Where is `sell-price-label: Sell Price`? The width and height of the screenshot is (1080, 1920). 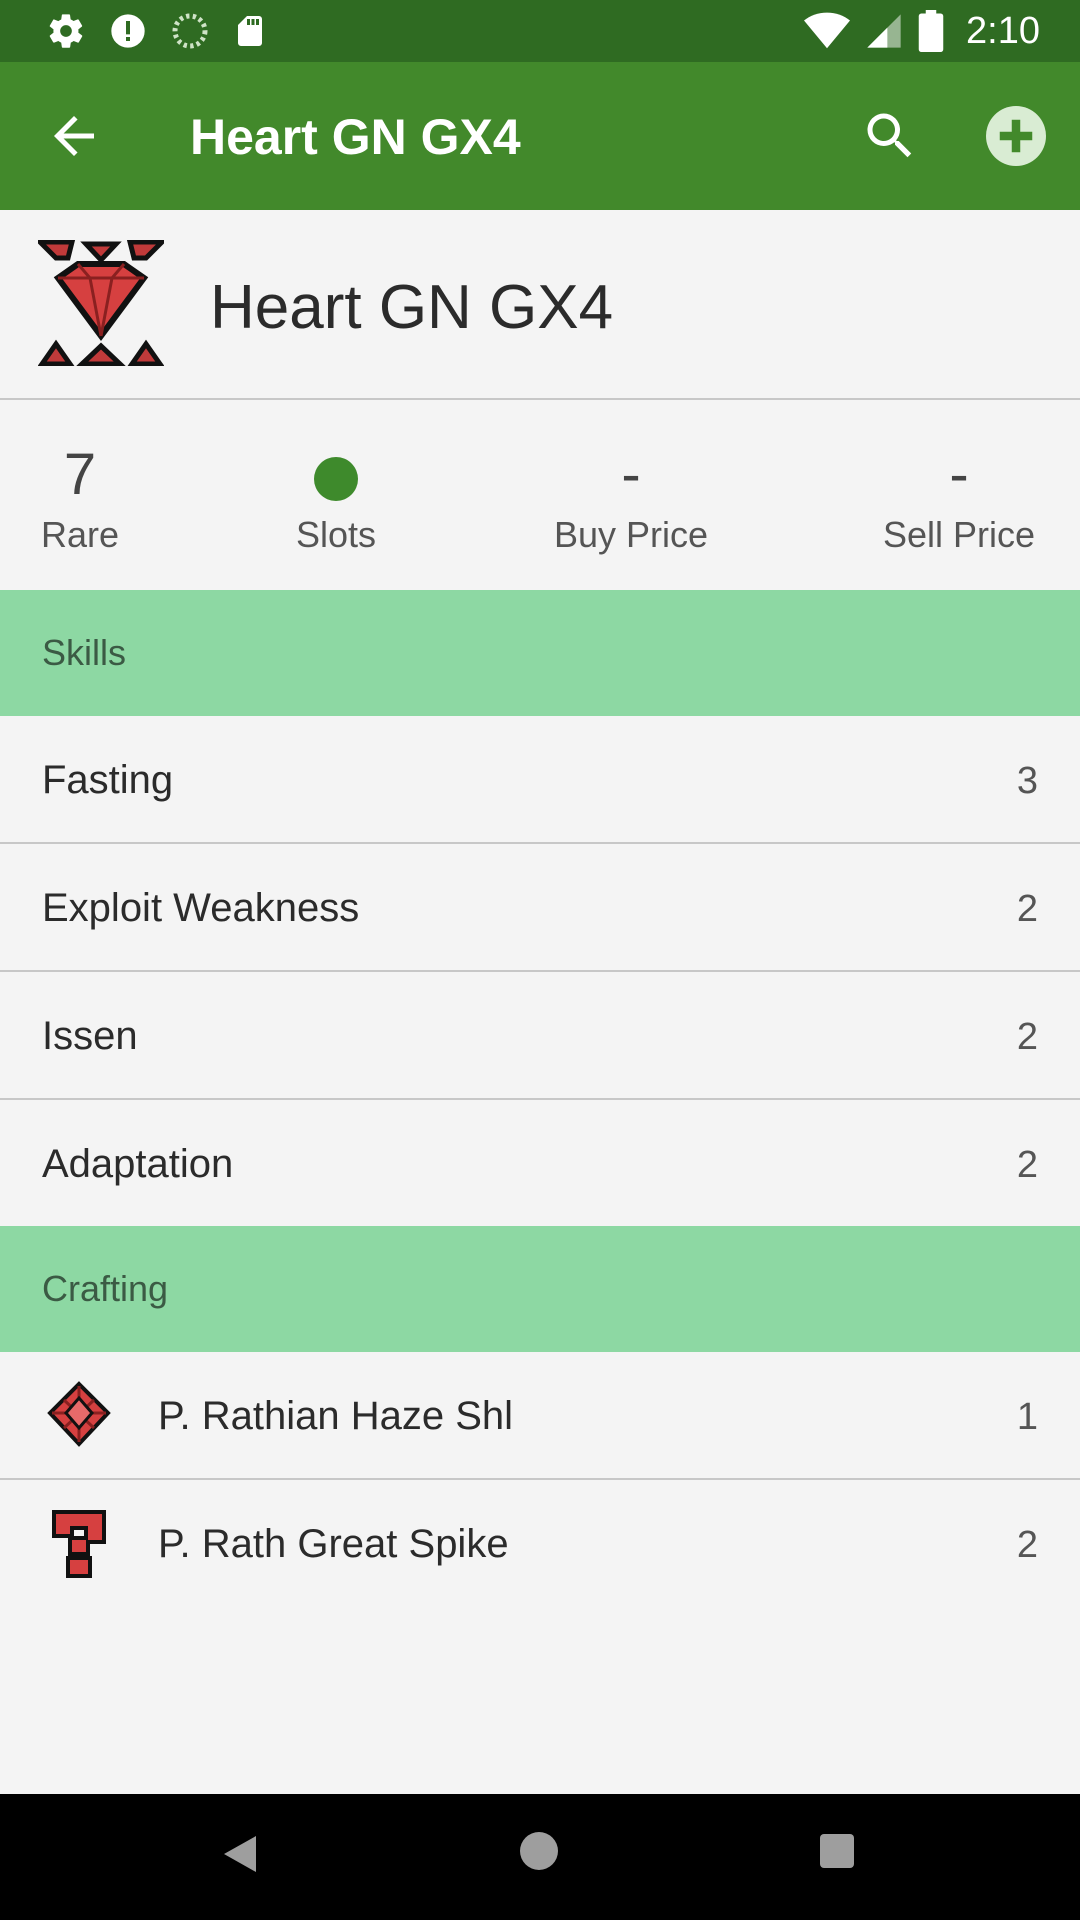
sell-price-label: Sell Price is located at coordinates (959, 534).